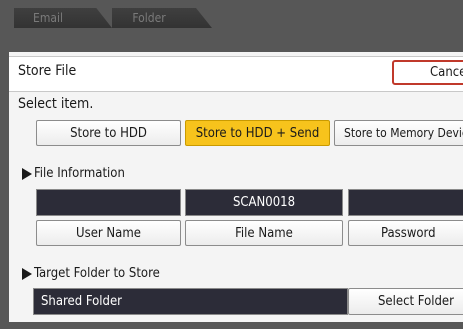  I want to click on target-folder-field: Shared Folder, so click(190, 301).